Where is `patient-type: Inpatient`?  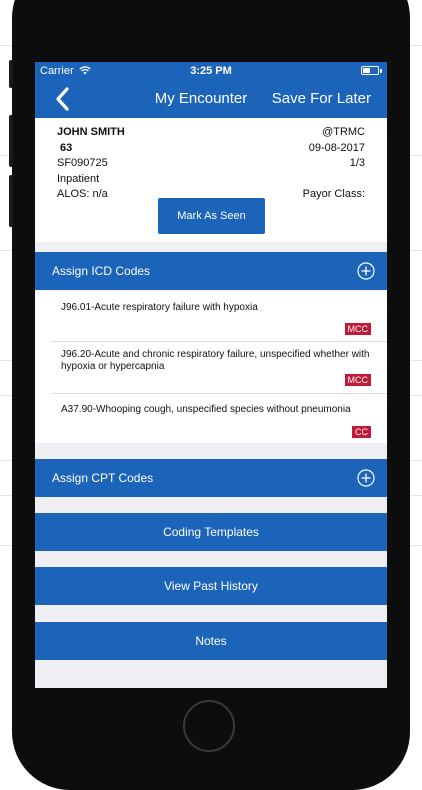 patient-type: Inpatient is located at coordinates (78, 178).